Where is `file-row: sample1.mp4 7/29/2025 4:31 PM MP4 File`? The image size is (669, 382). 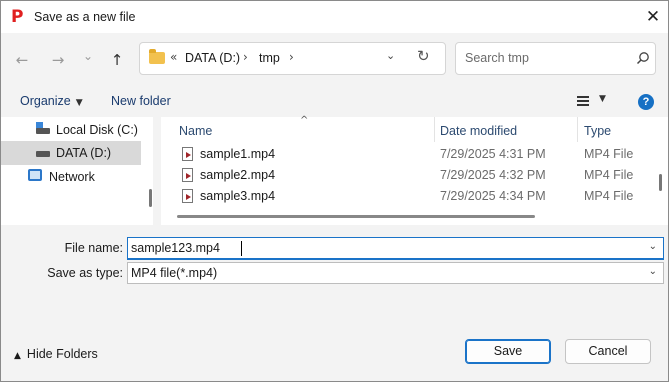 file-row: sample1.mp4 7/29/2025 4:31 PM MP4 File is located at coordinates (411, 154).